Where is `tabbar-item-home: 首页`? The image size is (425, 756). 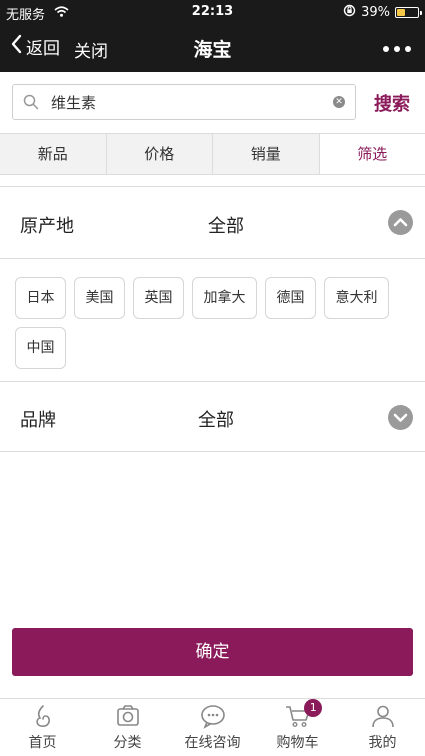
tabbar-item-home: 首页 is located at coordinates (42, 727).